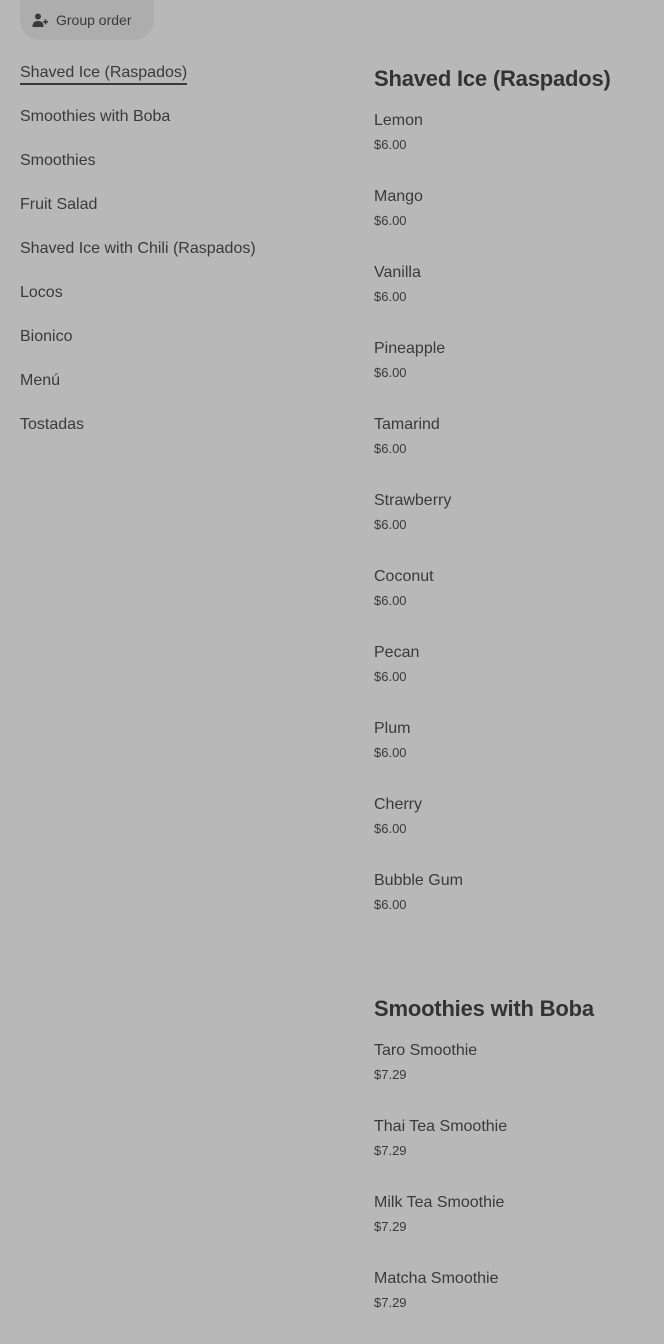 Image resolution: width=664 pixels, height=1344 pixels. Describe the element at coordinates (514, 680) in the screenshot. I see `menu-item: Pecan $6.00` at that location.